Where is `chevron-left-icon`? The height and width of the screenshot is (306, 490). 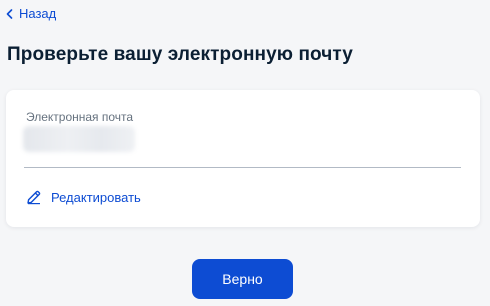 chevron-left-icon is located at coordinates (9, 13).